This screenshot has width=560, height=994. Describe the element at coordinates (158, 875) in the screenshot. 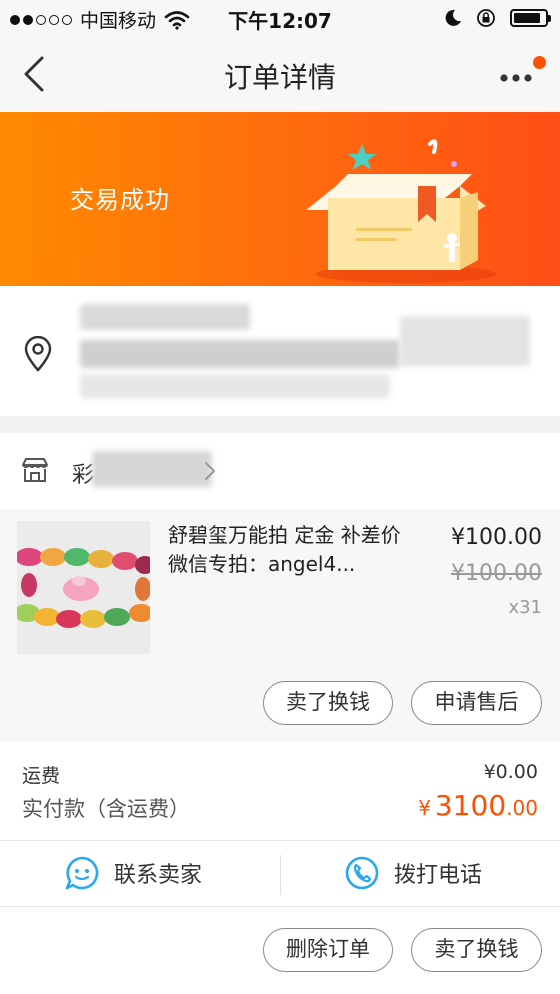

I see `contact-seller-label: 联系卖家` at that location.